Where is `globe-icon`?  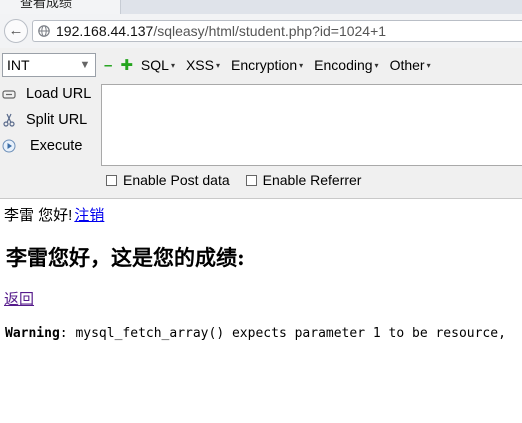 globe-icon is located at coordinates (44, 31).